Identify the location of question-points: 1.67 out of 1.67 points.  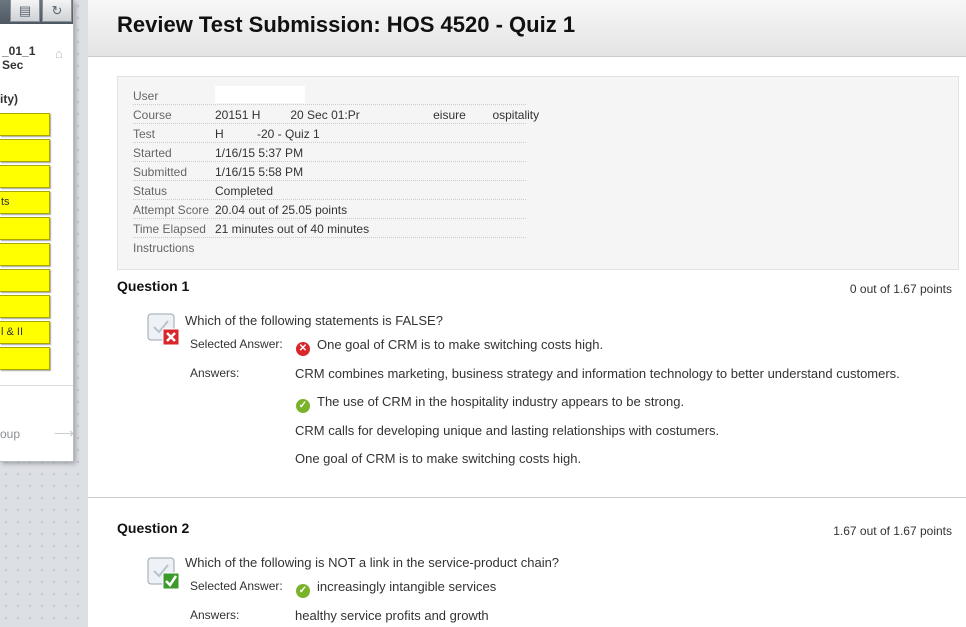
(892, 531).